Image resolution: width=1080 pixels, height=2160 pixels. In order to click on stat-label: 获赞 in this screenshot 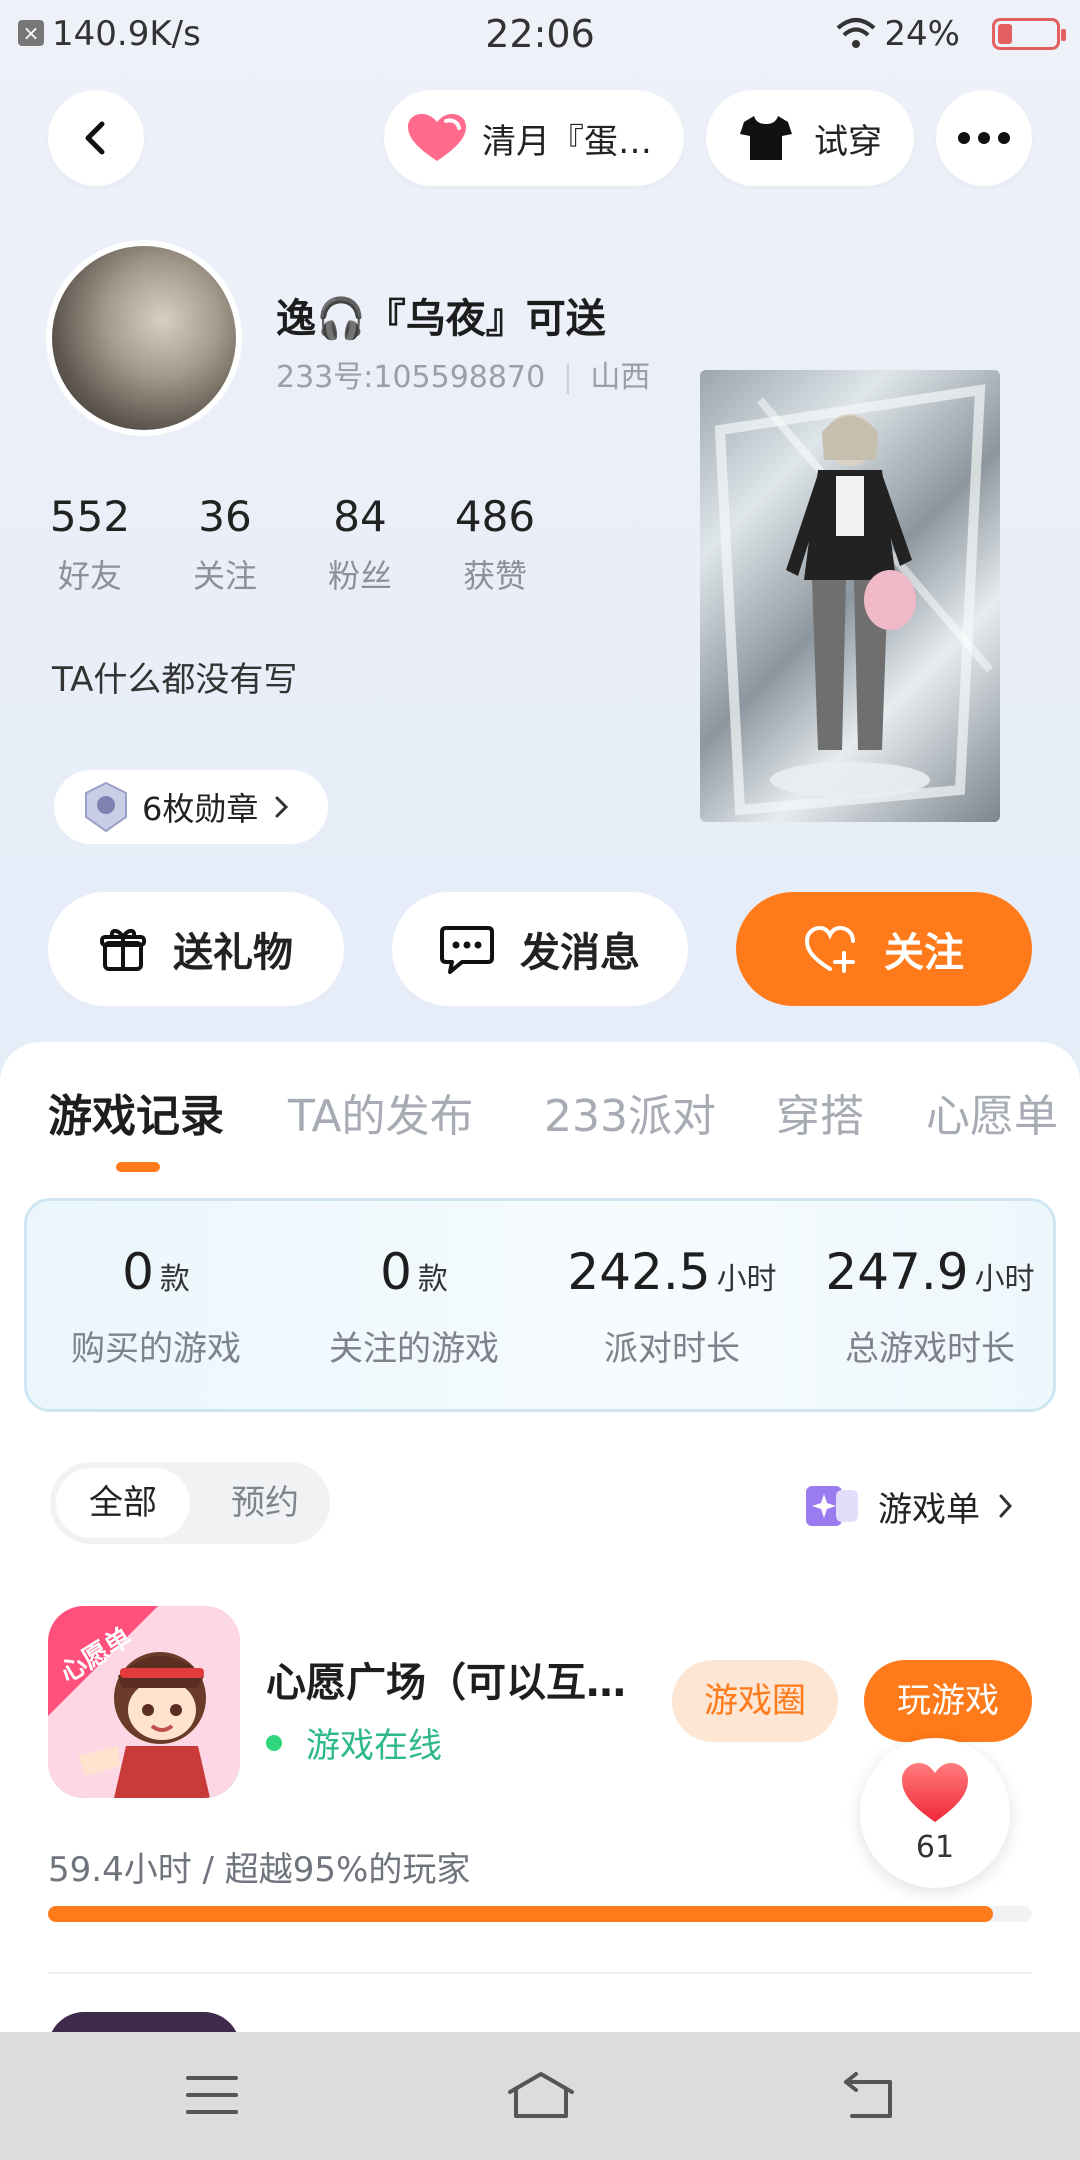, I will do `click(494, 576)`.